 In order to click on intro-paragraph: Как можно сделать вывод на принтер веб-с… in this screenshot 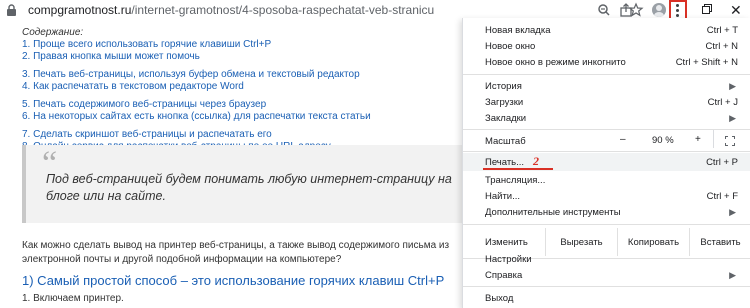, I will do `click(236, 252)`.